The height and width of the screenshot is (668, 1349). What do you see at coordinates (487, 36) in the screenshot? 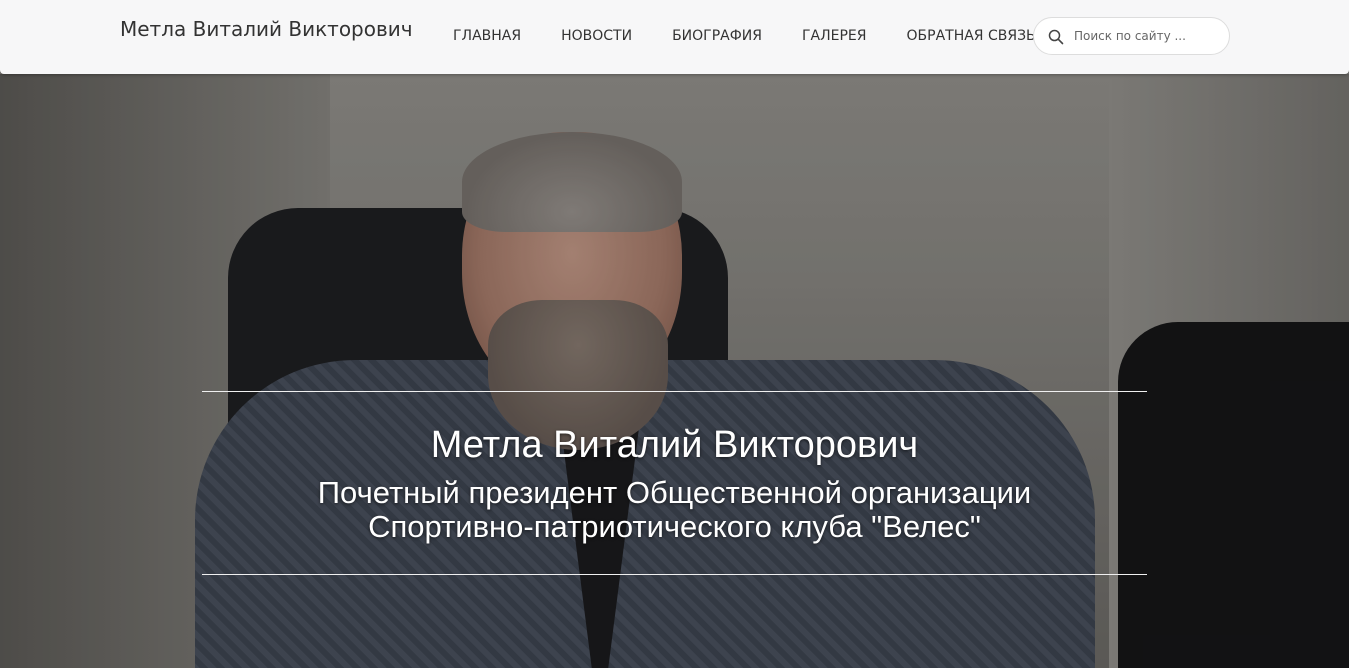
I see `nav-item-home: ГЛАВНАЯ` at bounding box center [487, 36].